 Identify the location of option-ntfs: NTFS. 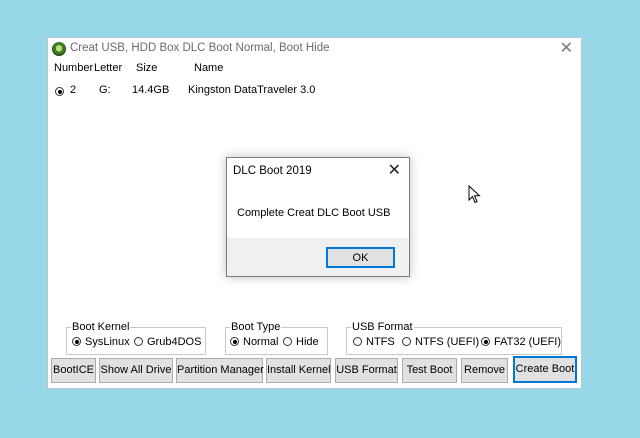
(374, 342).